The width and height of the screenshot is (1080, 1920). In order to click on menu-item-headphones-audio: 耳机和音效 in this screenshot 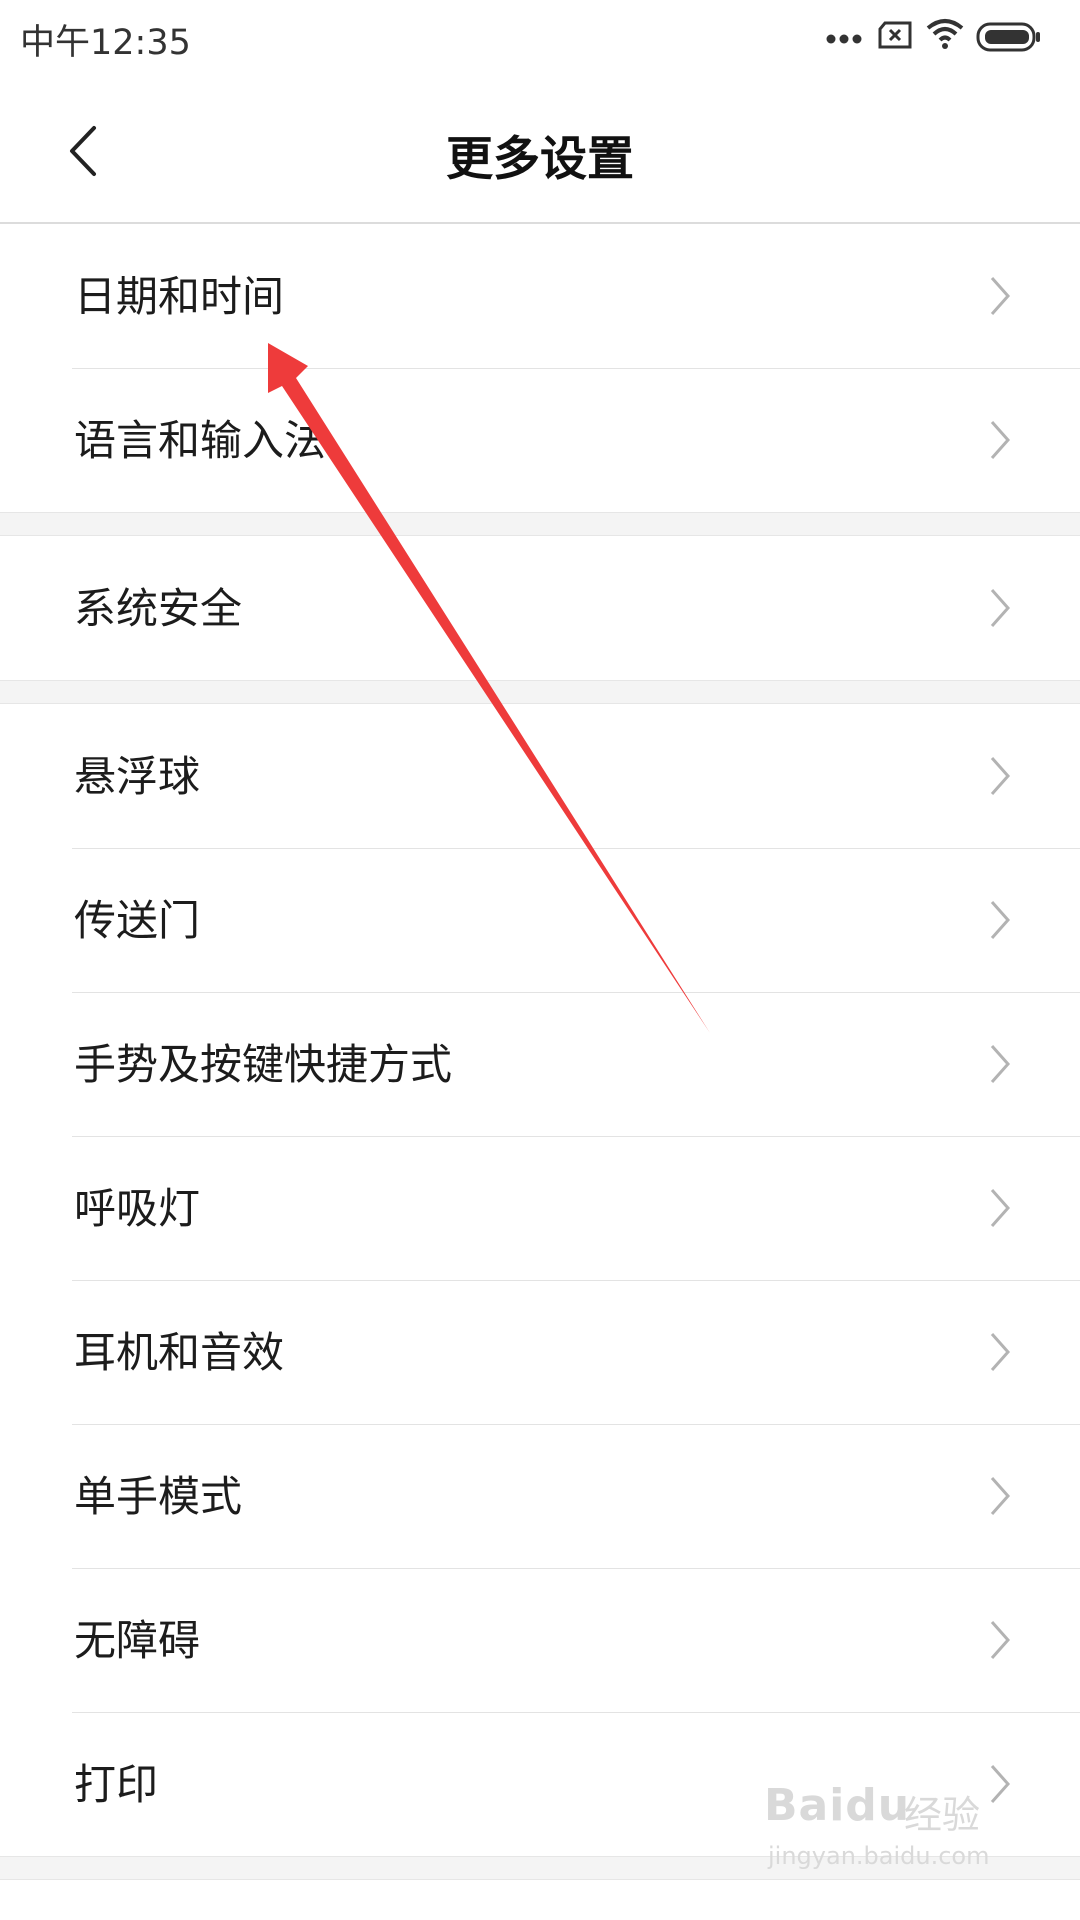, I will do `click(540, 1352)`.